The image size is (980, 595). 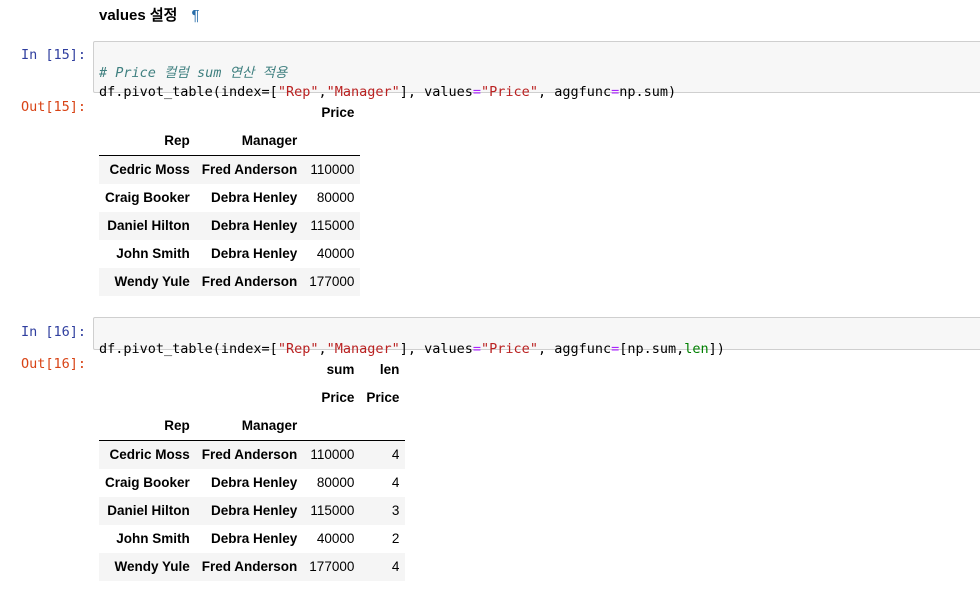 I want to click on output-prompt-15: Out[15]:, so click(x=53, y=107).